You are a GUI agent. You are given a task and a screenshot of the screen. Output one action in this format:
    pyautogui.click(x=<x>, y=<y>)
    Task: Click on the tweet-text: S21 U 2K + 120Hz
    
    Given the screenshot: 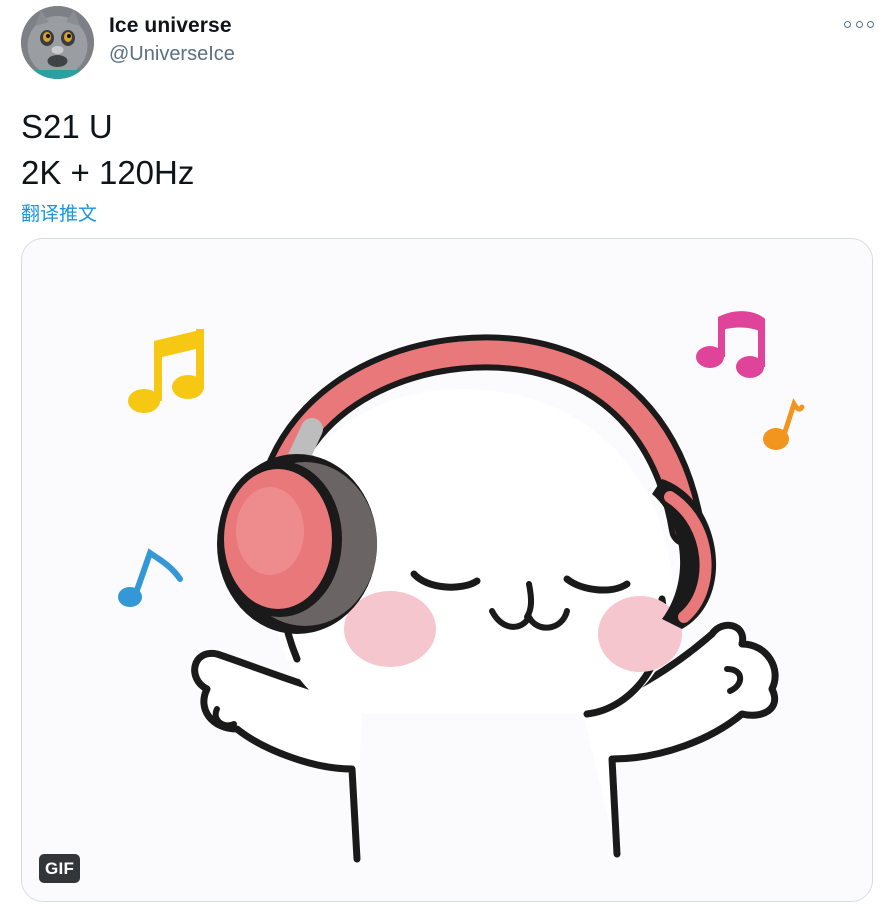 What is the action you would take?
    pyautogui.click(x=107, y=150)
    